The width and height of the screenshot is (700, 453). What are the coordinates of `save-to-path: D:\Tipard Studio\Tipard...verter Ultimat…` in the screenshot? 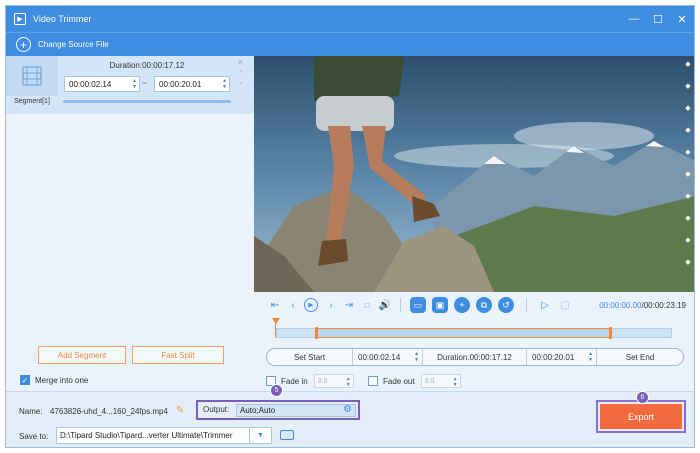 It's located at (164, 435).